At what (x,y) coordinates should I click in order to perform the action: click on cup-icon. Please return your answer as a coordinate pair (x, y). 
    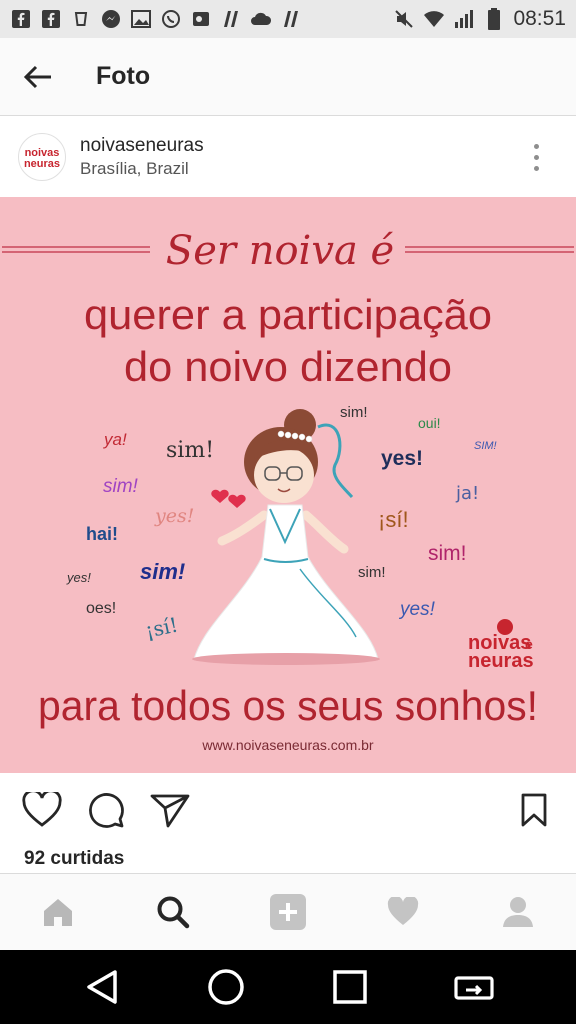
    Looking at the image, I should click on (81, 19).